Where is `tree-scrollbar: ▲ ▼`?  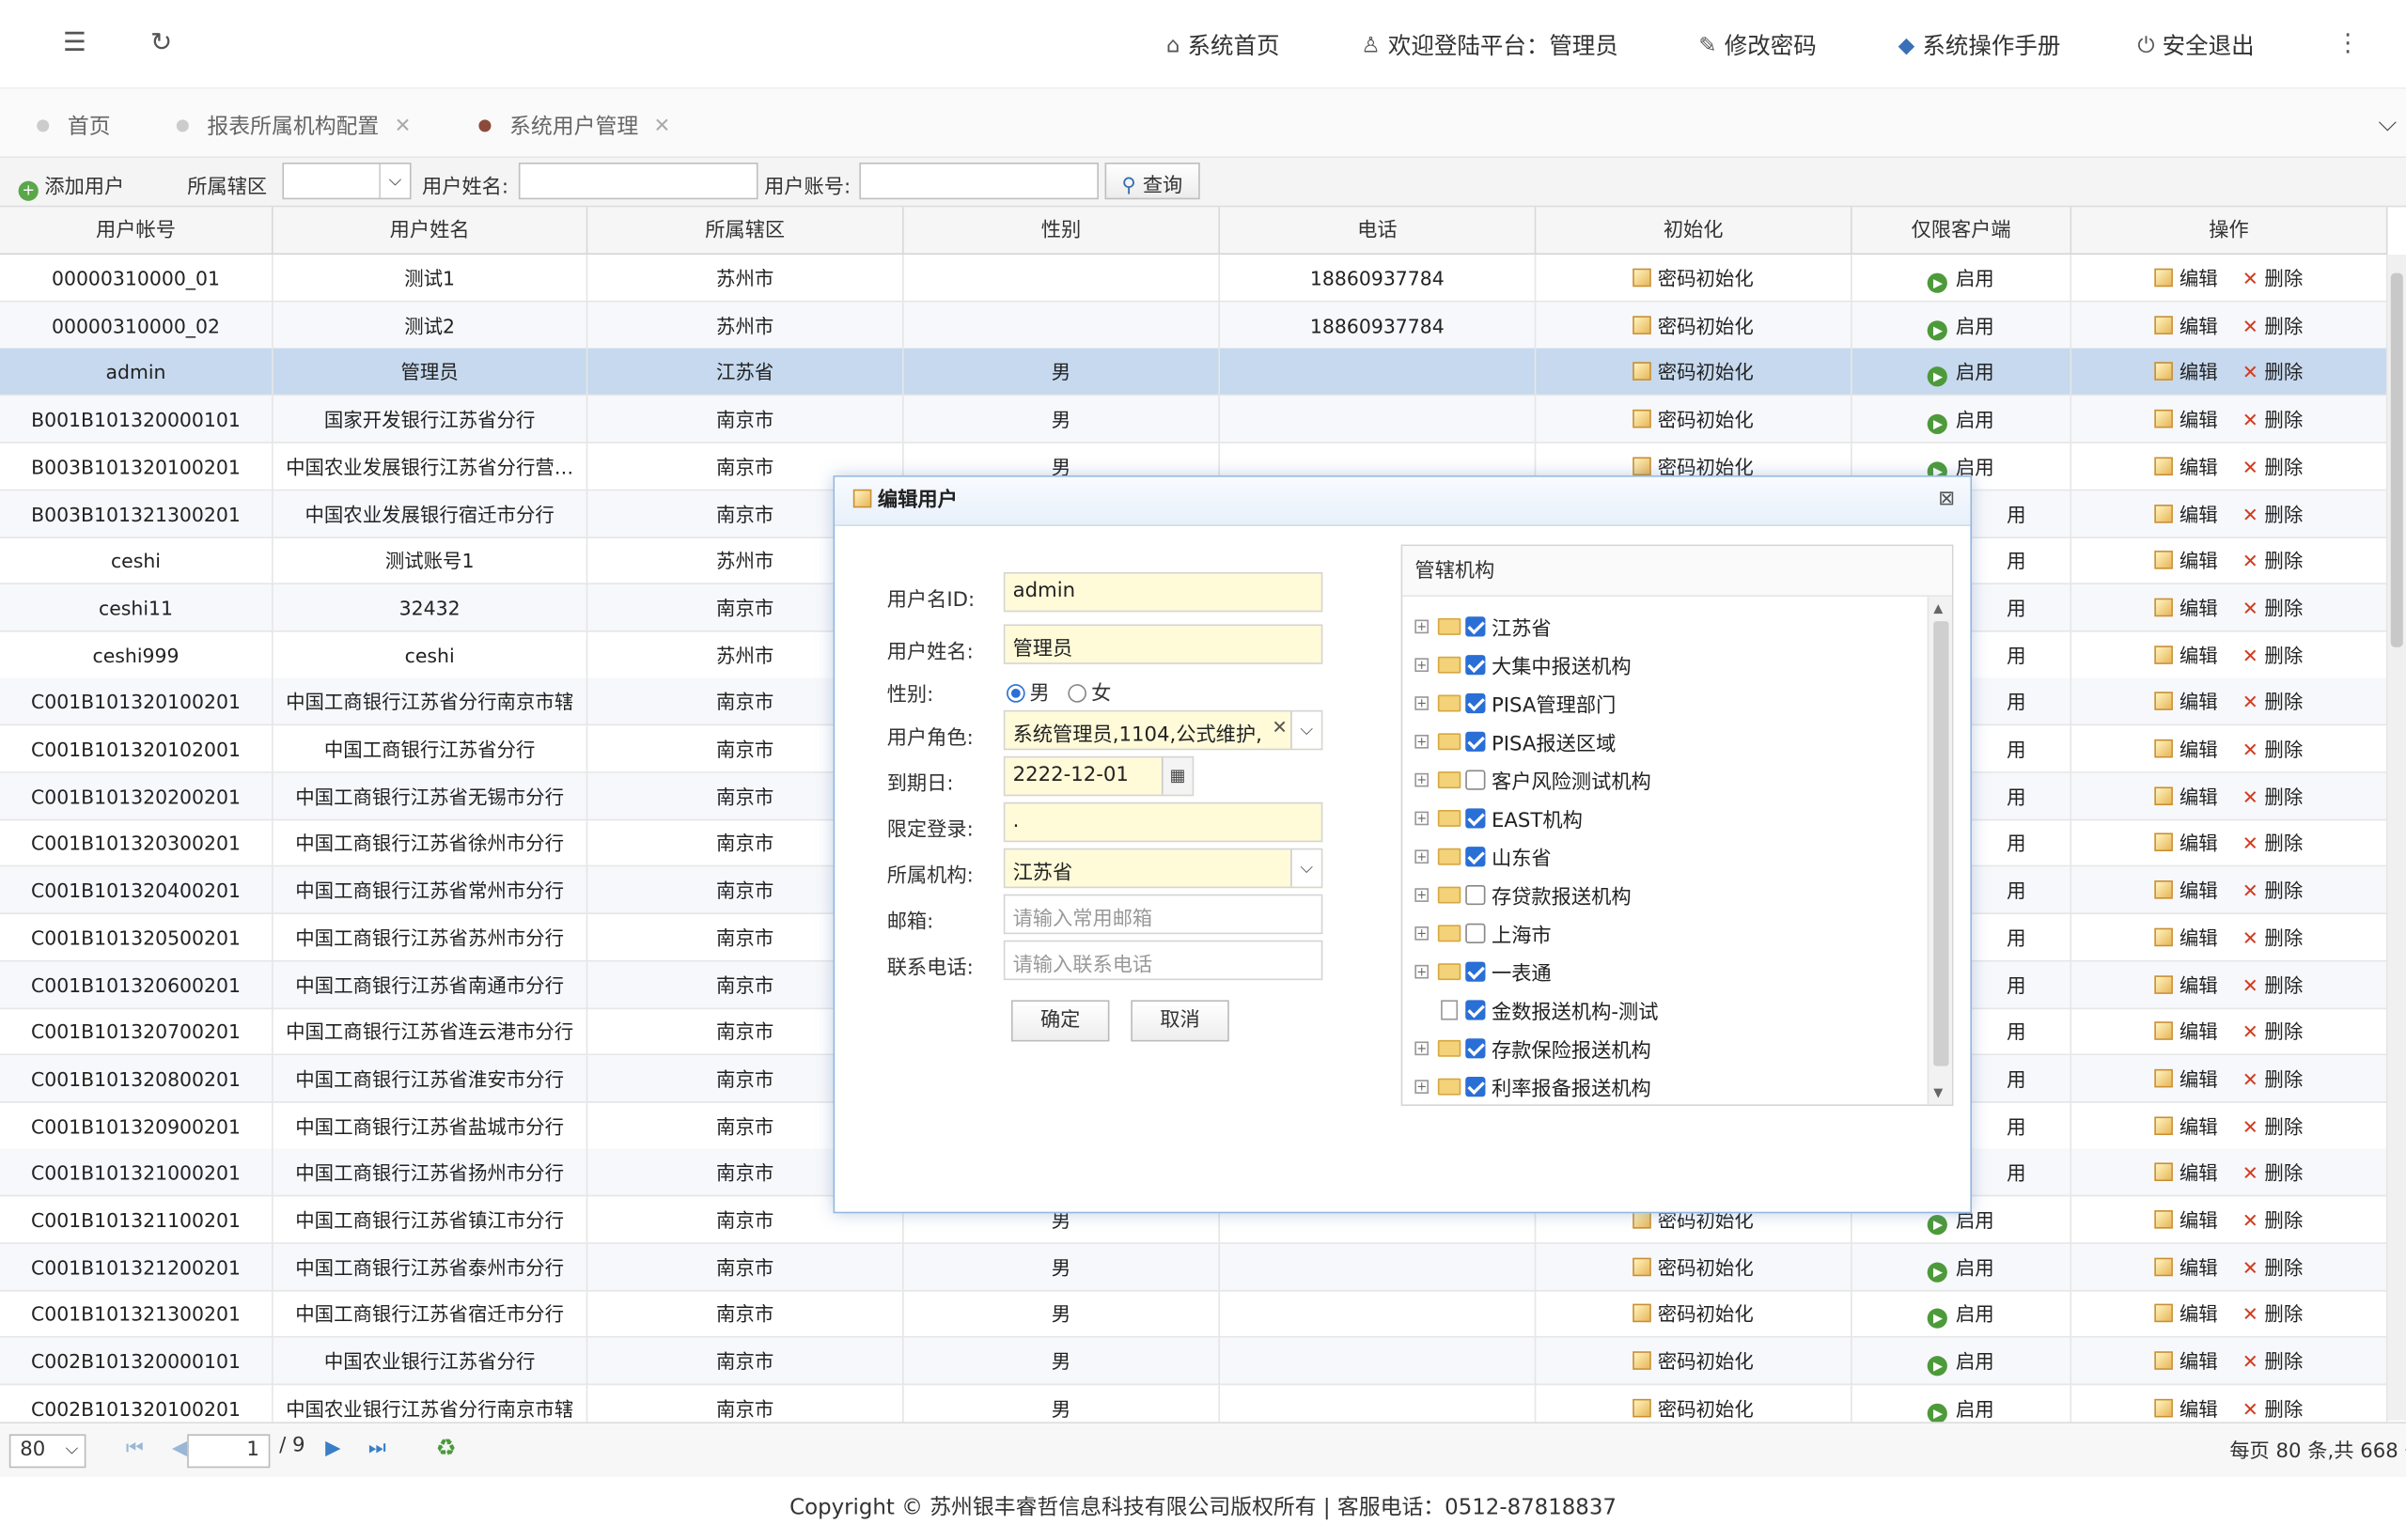 tree-scrollbar: ▲ ▼ is located at coordinates (1940, 851).